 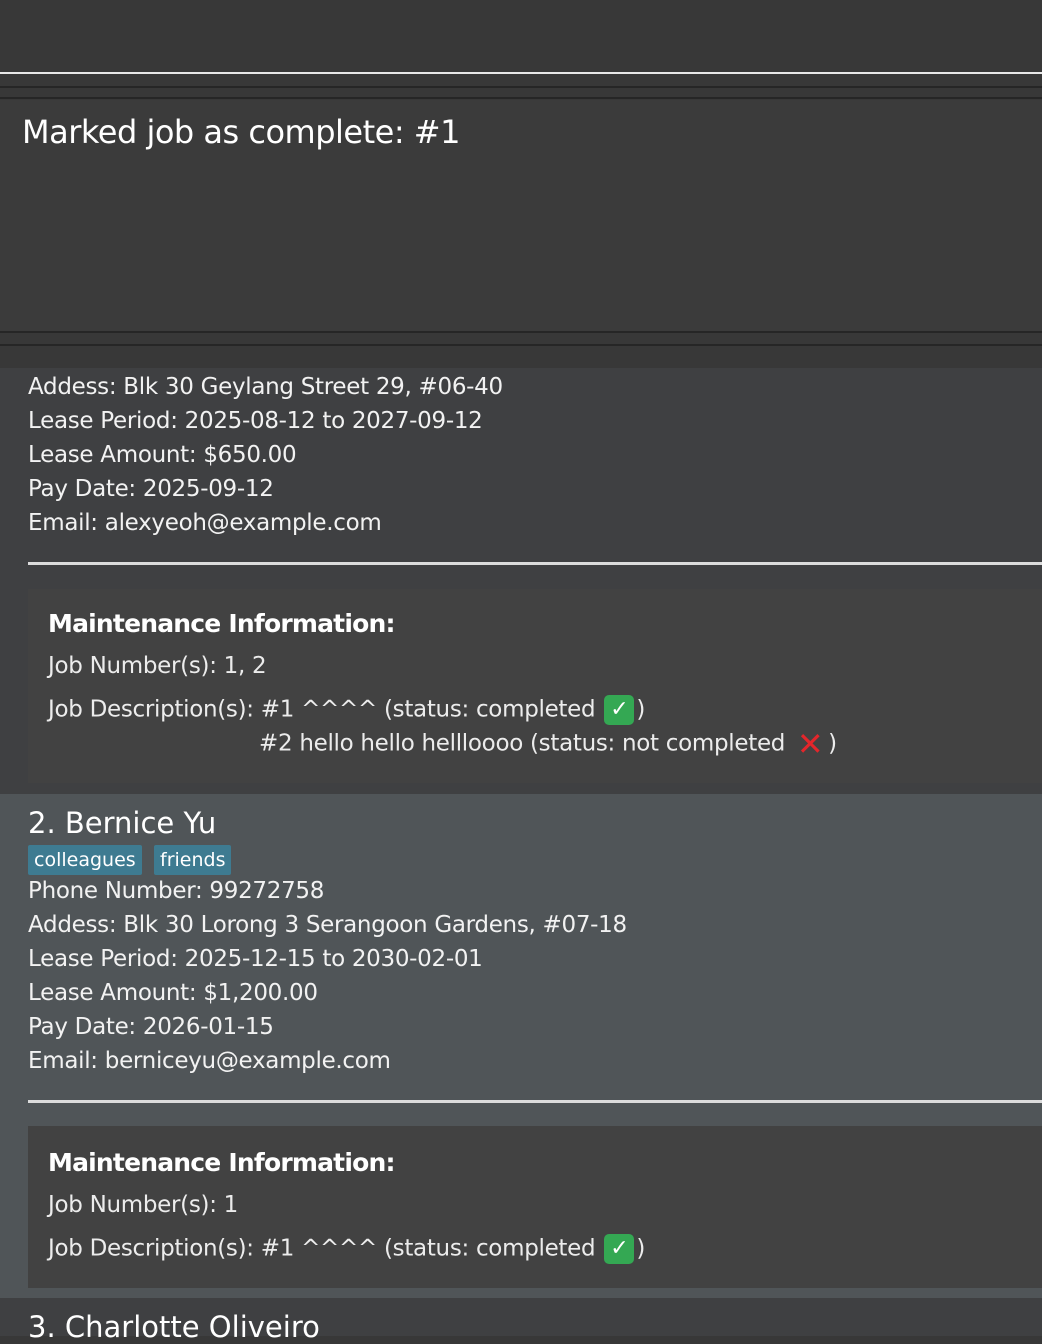 What do you see at coordinates (176, 891) in the screenshot?
I see `person-phone: Phone Number: 99272758` at bounding box center [176, 891].